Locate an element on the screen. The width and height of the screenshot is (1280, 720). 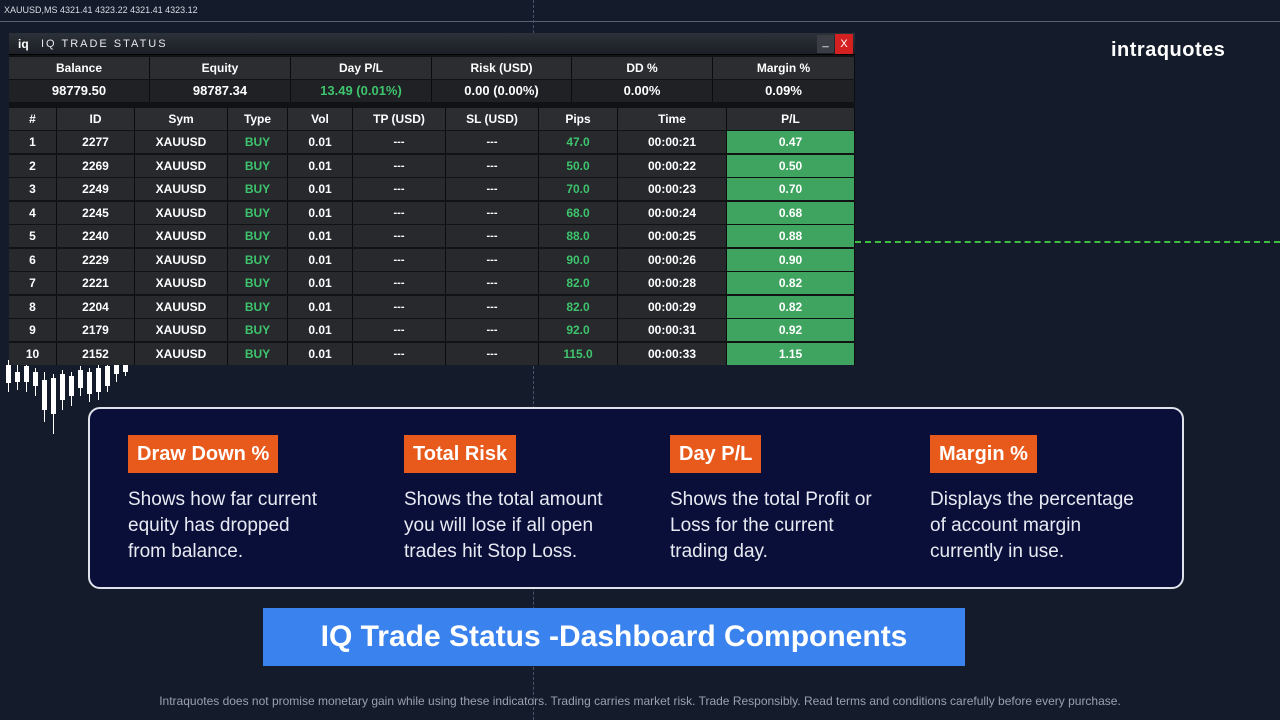
column-header: Sym is located at coordinates (181, 119).